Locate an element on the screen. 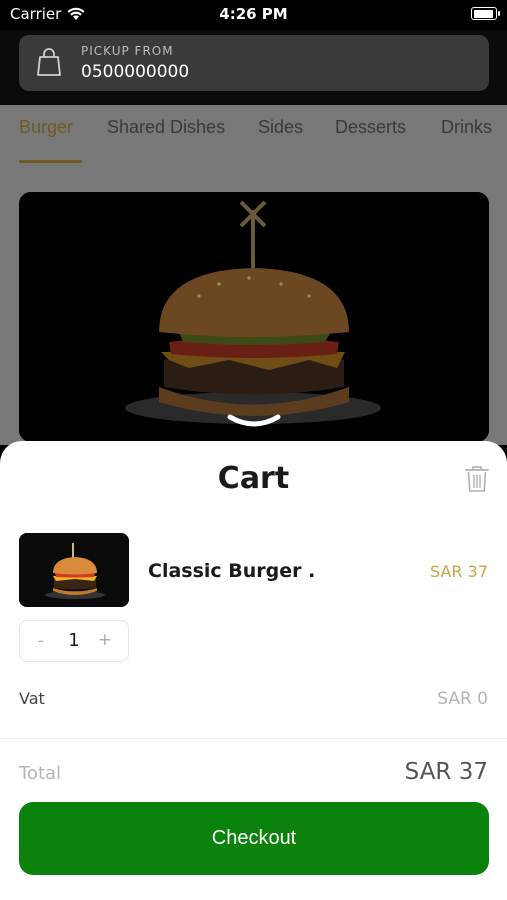 The width and height of the screenshot is (507, 900). total-label: Total is located at coordinates (40, 773).